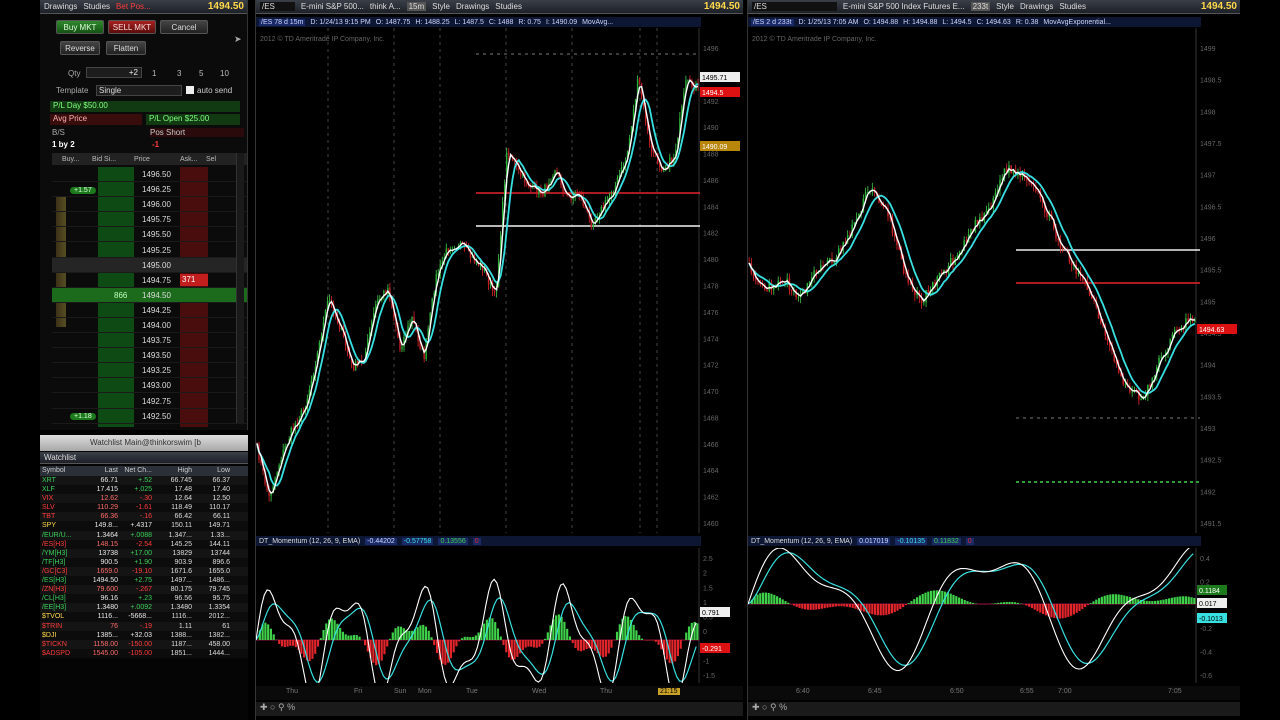  What do you see at coordinates (441, 6) in the screenshot?
I see `chart1-style-menu: Style` at bounding box center [441, 6].